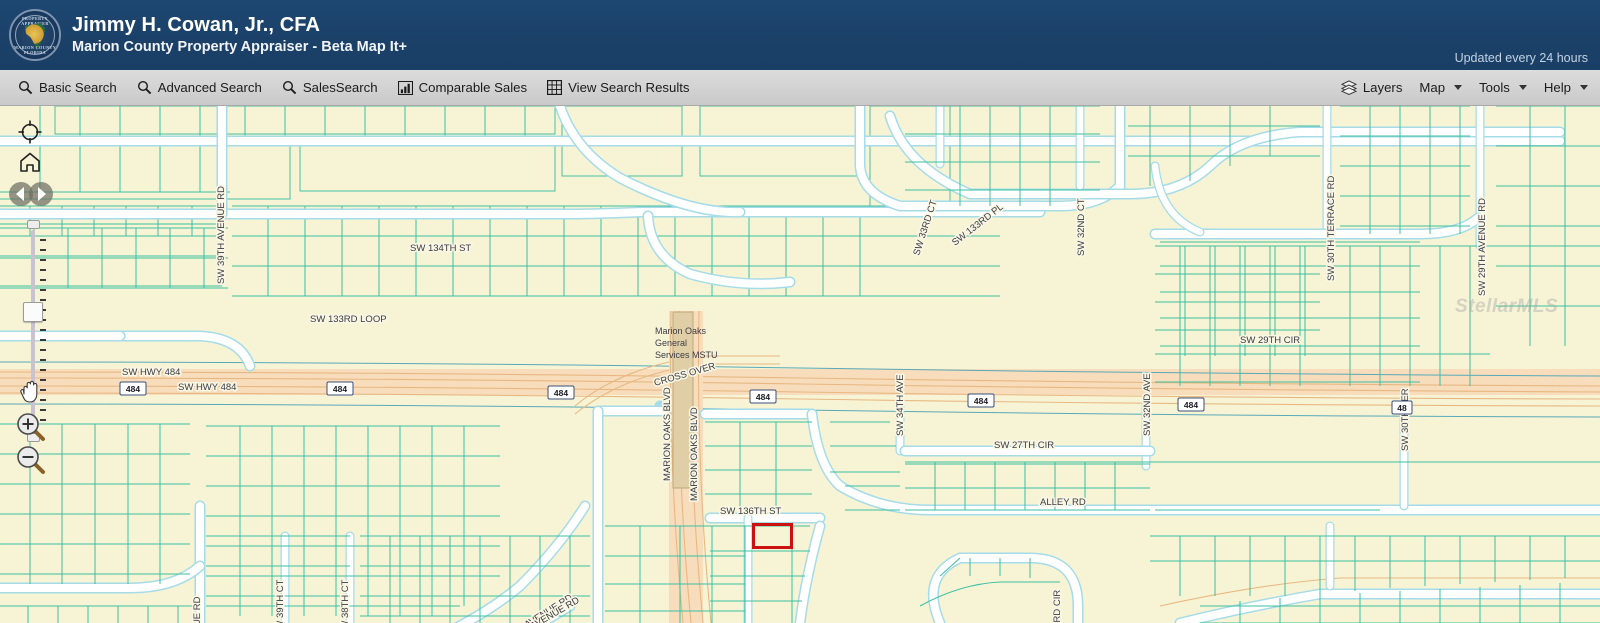 The image size is (1600, 623). I want to click on bar-chart-icon, so click(405, 87).